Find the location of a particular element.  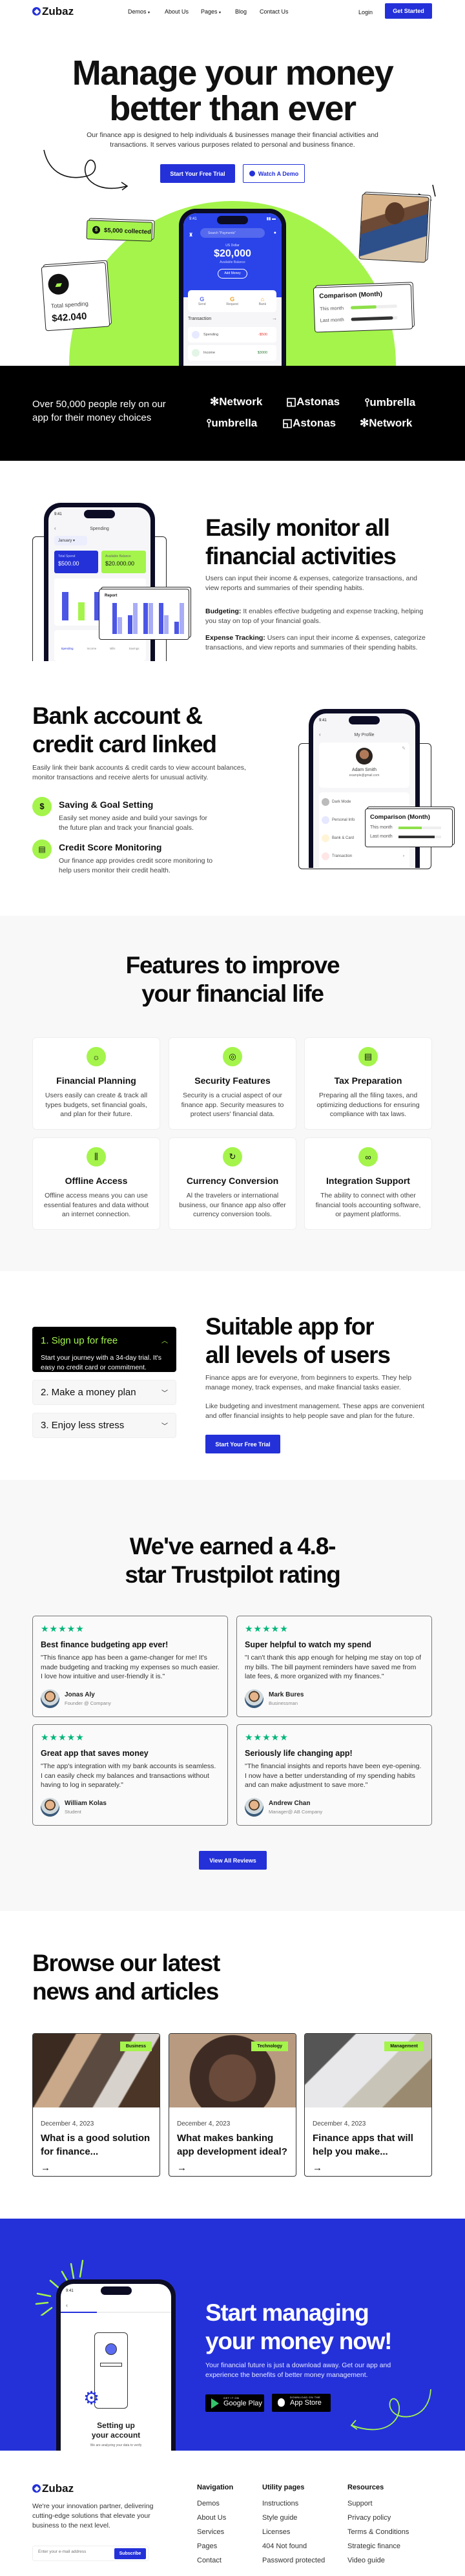

logo: Zubaz is located at coordinates (53, 11).